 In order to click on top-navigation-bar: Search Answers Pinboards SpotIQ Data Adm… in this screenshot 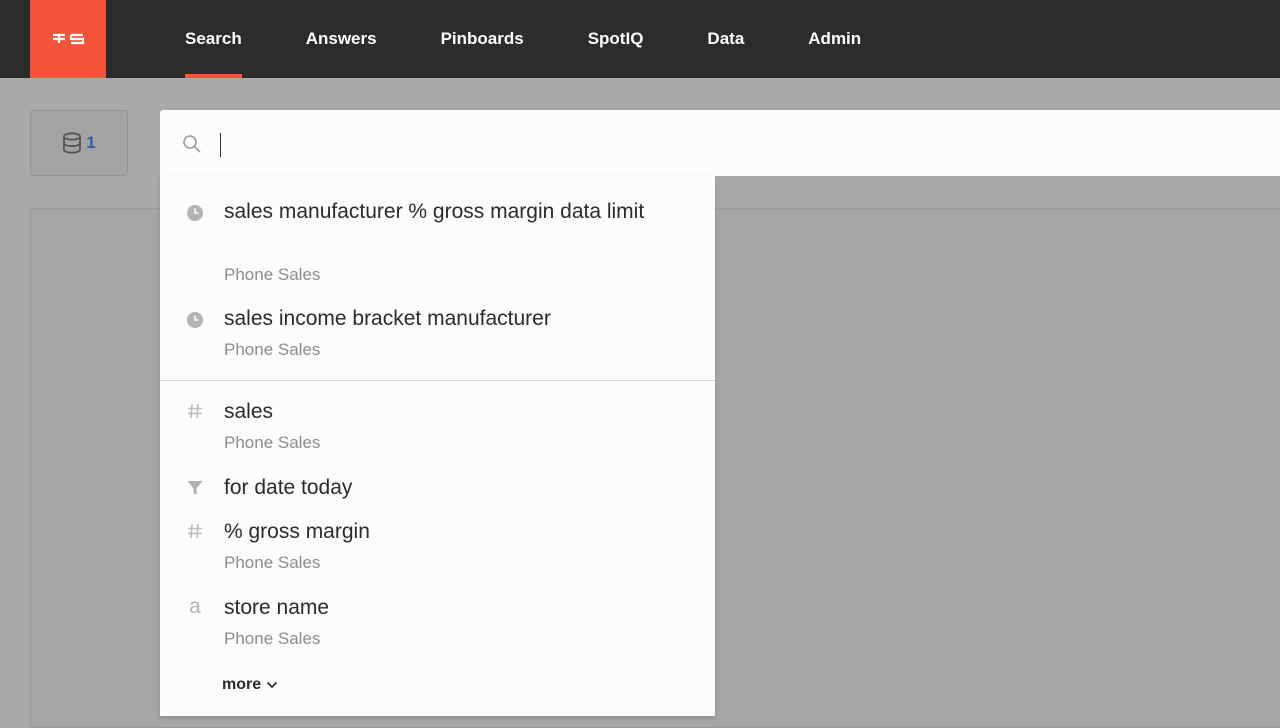, I will do `click(640, 39)`.